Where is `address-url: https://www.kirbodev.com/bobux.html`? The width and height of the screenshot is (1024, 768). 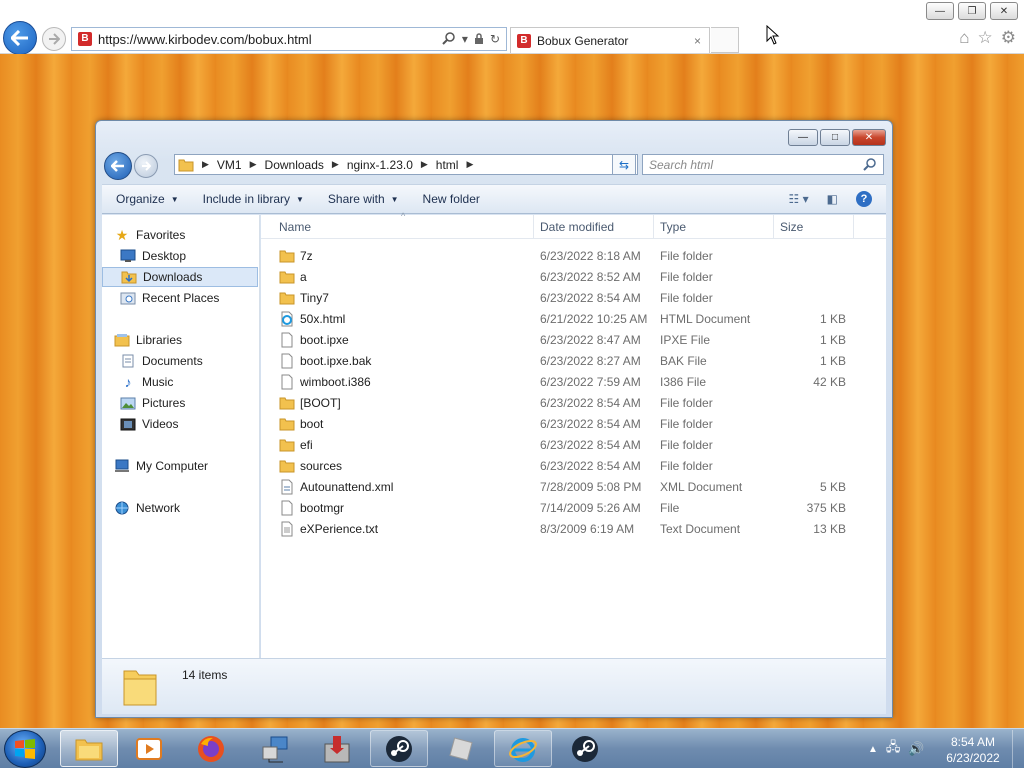 address-url: https://www.kirbodev.com/bobux.html is located at coordinates (270, 39).